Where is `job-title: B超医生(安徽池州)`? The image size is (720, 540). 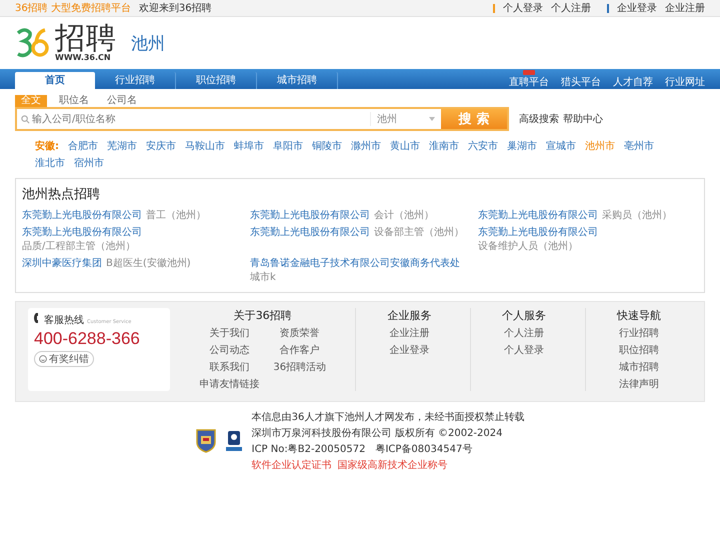
job-title: B超医生(安徽池州) is located at coordinates (148, 263).